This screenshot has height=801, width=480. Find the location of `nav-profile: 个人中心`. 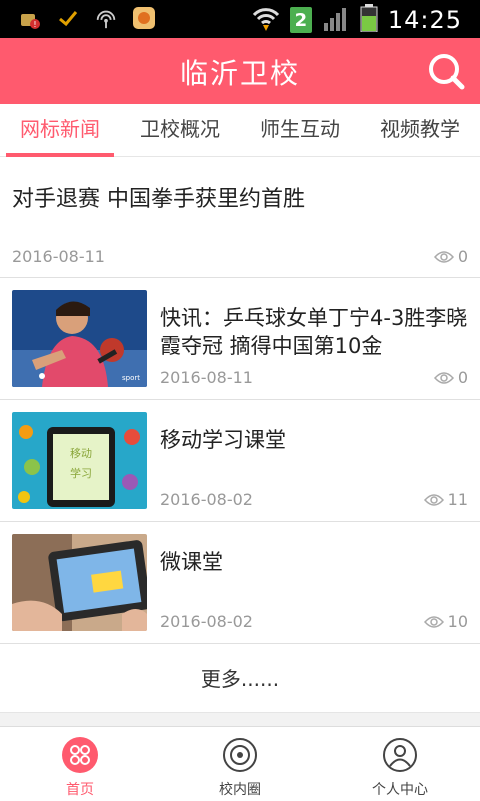

nav-profile: 个人中心 is located at coordinates (400, 764).